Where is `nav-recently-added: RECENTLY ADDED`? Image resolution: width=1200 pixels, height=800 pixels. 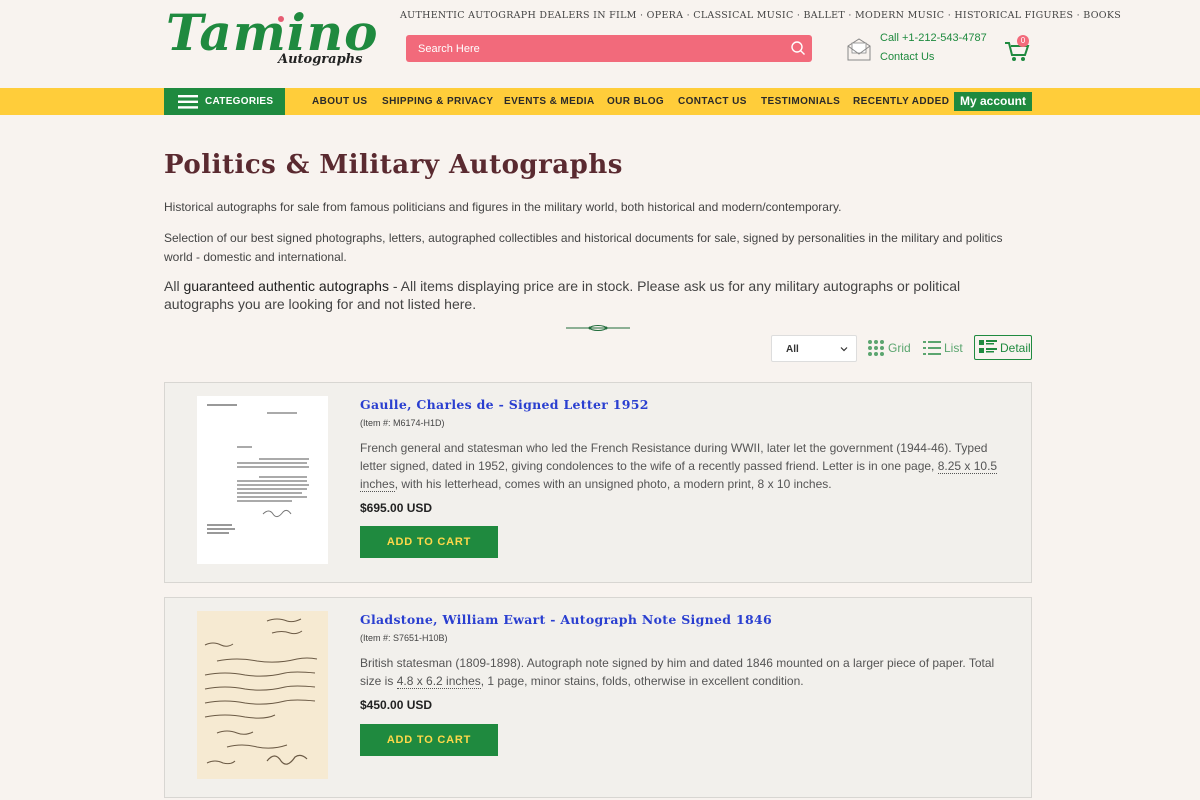
nav-recently-added: RECENTLY ADDED is located at coordinates (901, 101).